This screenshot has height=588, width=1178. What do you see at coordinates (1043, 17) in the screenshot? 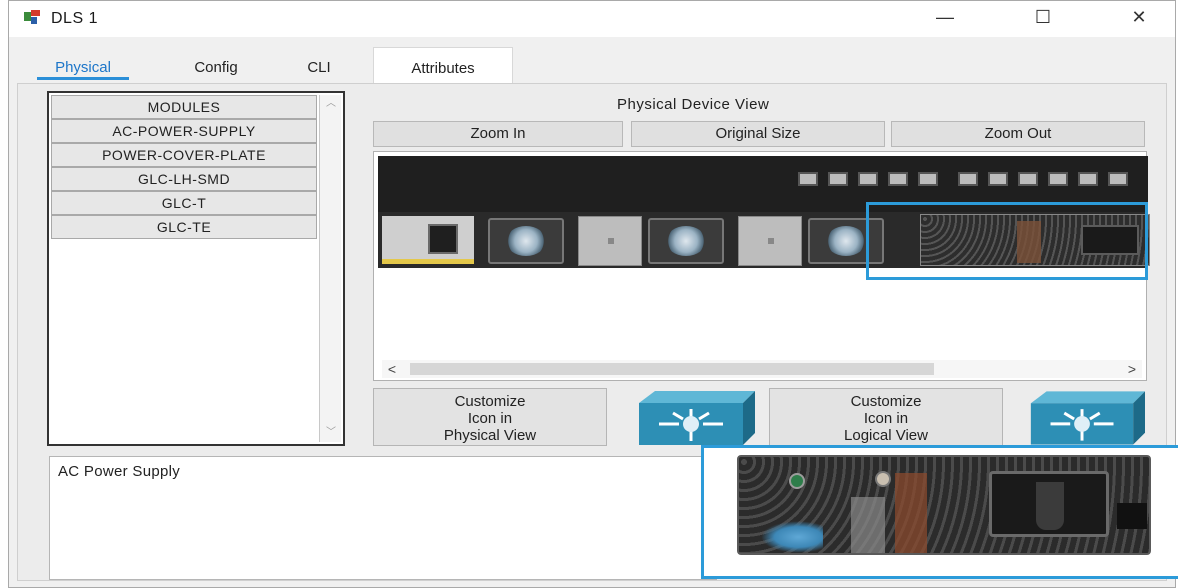
I see `maximize-button: ☐` at bounding box center [1043, 17].